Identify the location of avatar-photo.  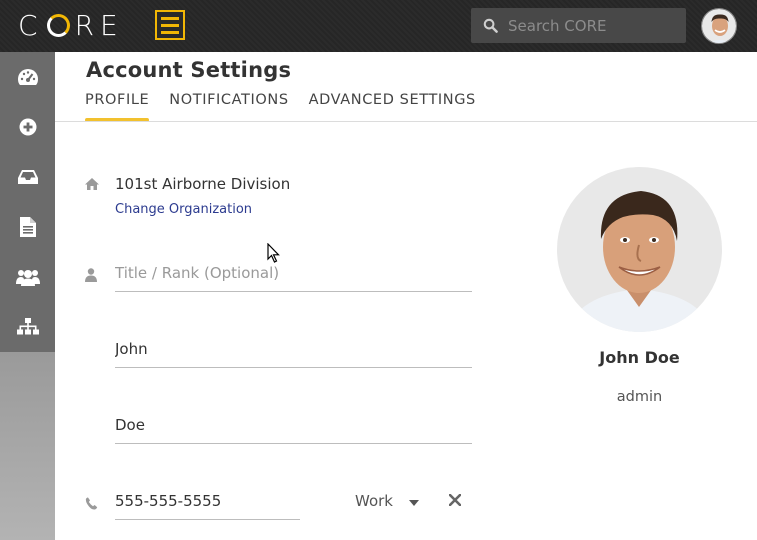
(719, 26).